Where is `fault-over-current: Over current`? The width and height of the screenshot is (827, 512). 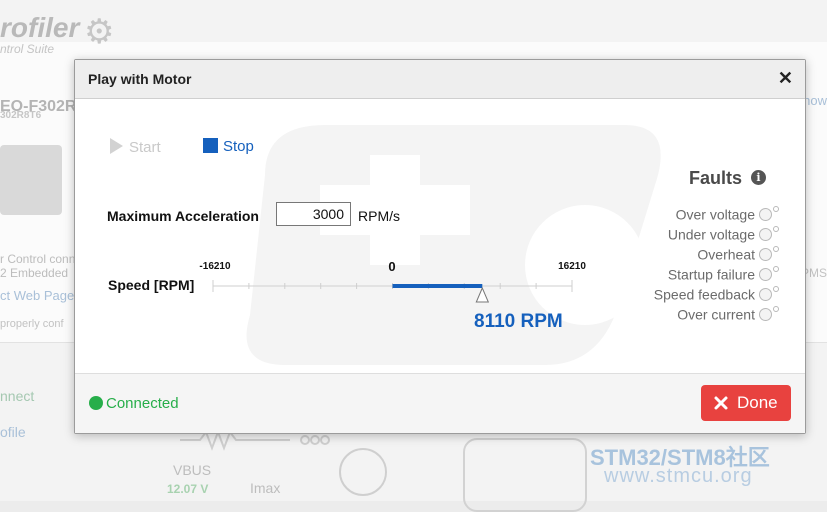
fault-over-current: Over current is located at coordinates (728, 314).